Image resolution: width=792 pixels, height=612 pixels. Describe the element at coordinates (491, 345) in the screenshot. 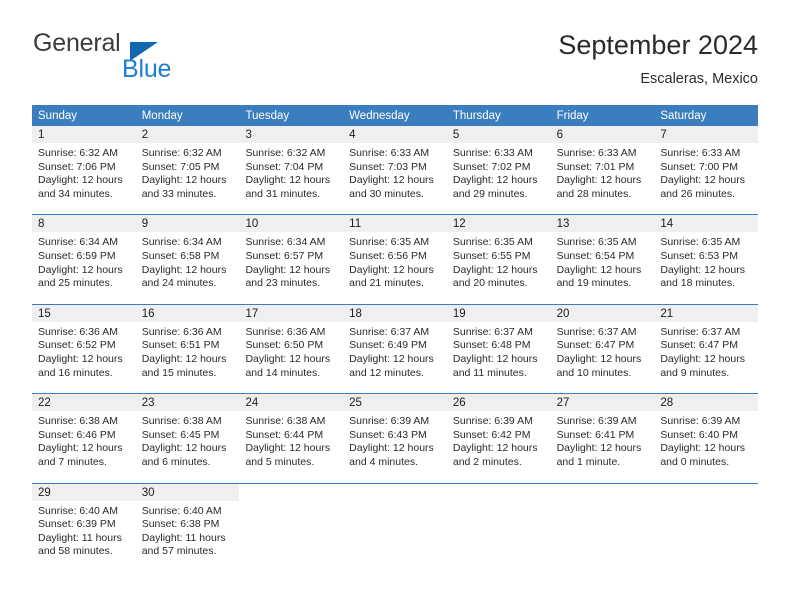

I see `sunset-text: Sunset: 6:48 PM` at that location.